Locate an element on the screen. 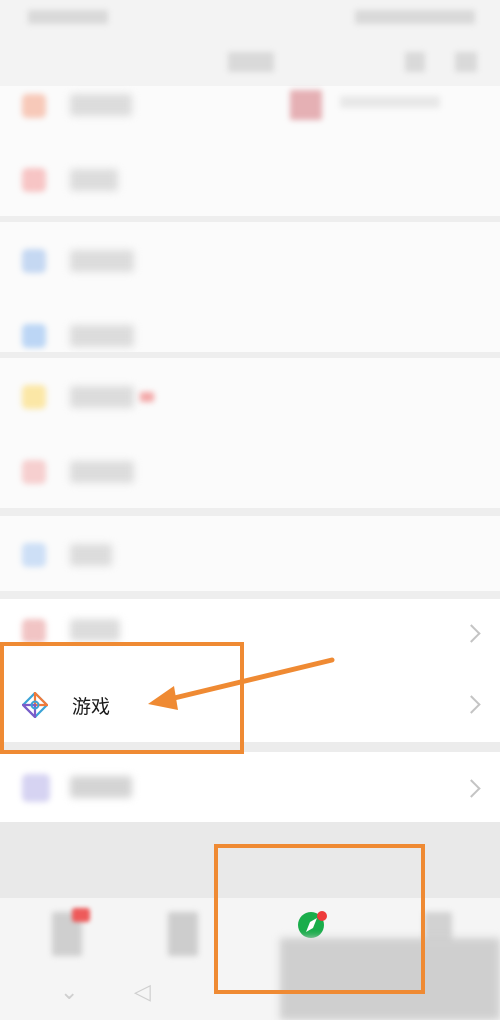 The image size is (500, 1020). badge is located at coordinates (81, 915).